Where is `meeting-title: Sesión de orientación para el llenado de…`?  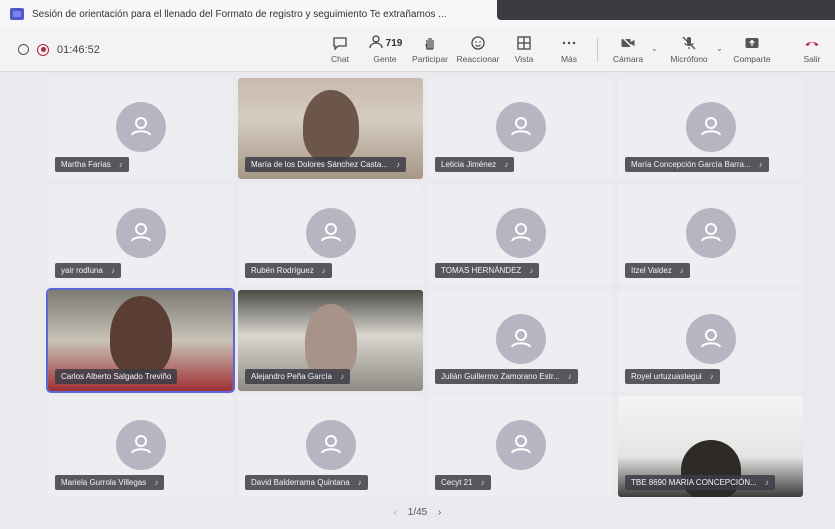
meeting-title: Sesión de orientación para el llenado de… is located at coordinates (239, 14).